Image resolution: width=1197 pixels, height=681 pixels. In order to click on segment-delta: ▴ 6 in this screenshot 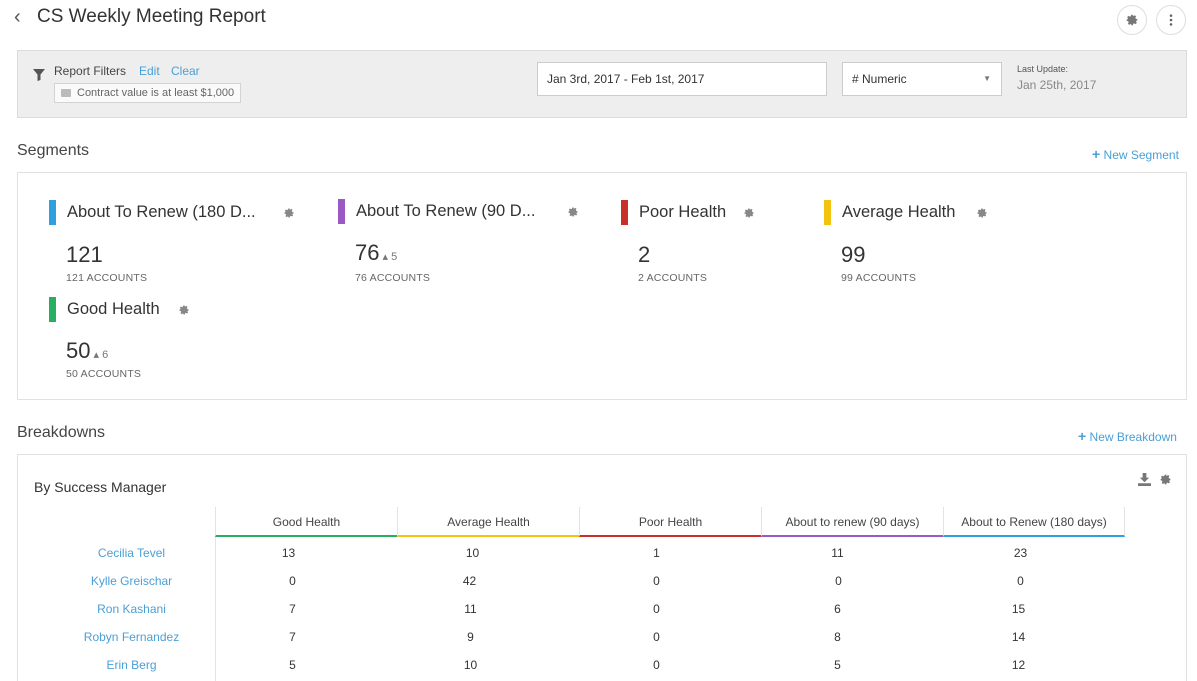, I will do `click(100, 355)`.